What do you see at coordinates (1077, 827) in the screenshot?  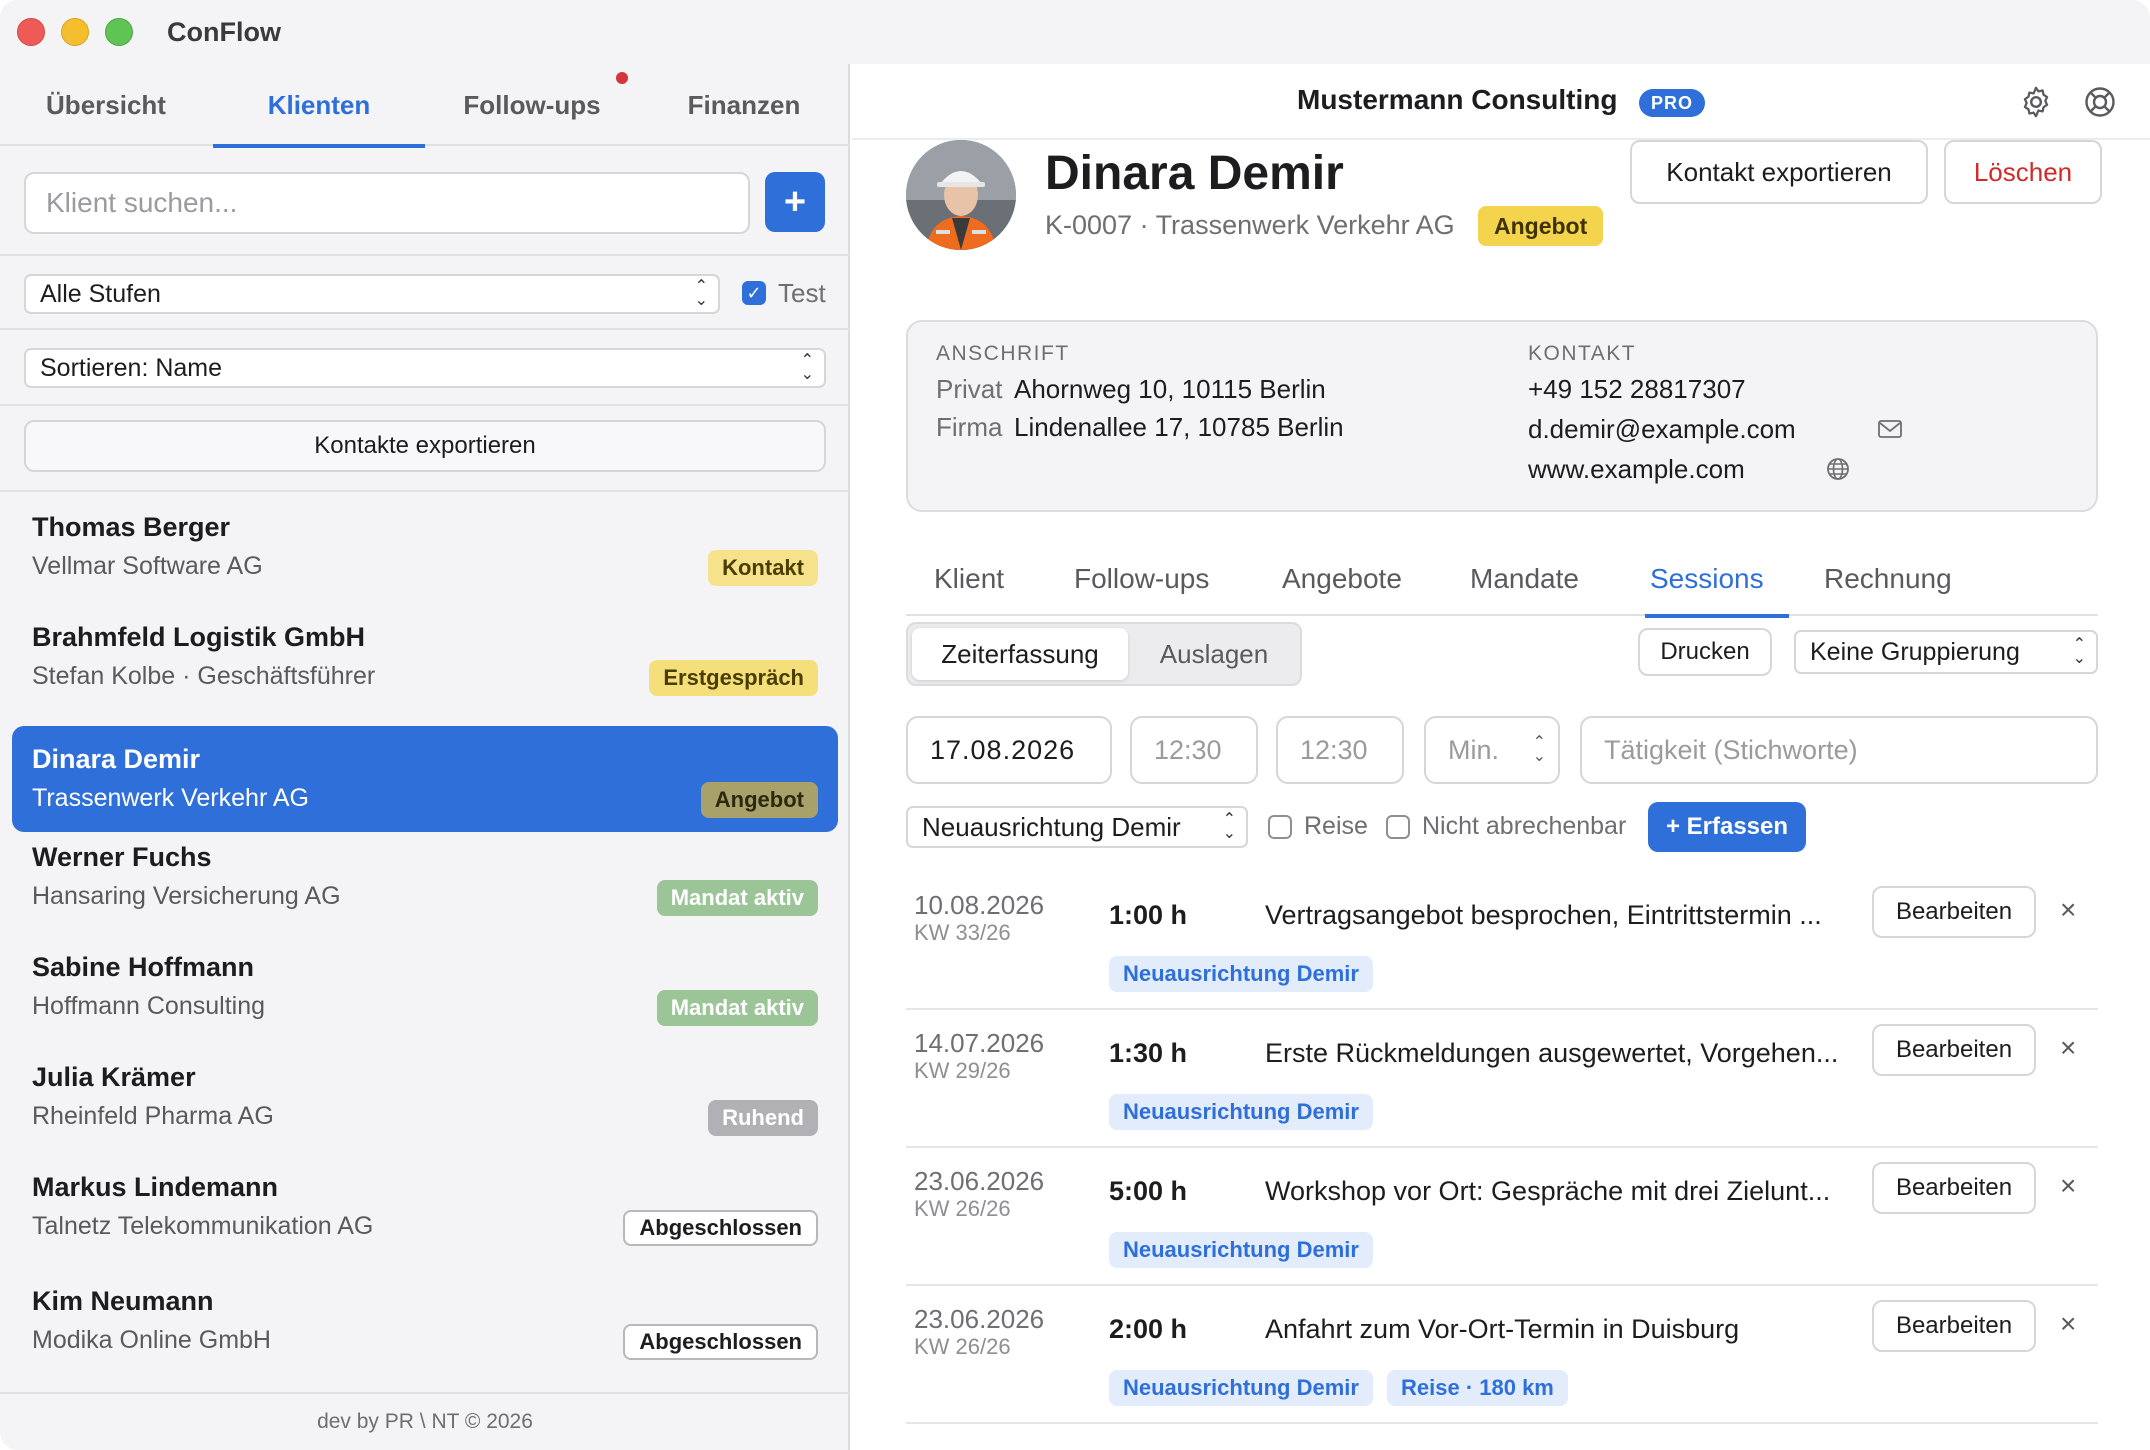 I see `mandate-select: Neuausrichtung Demir ⌃ ⌄` at bounding box center [1077, 827].